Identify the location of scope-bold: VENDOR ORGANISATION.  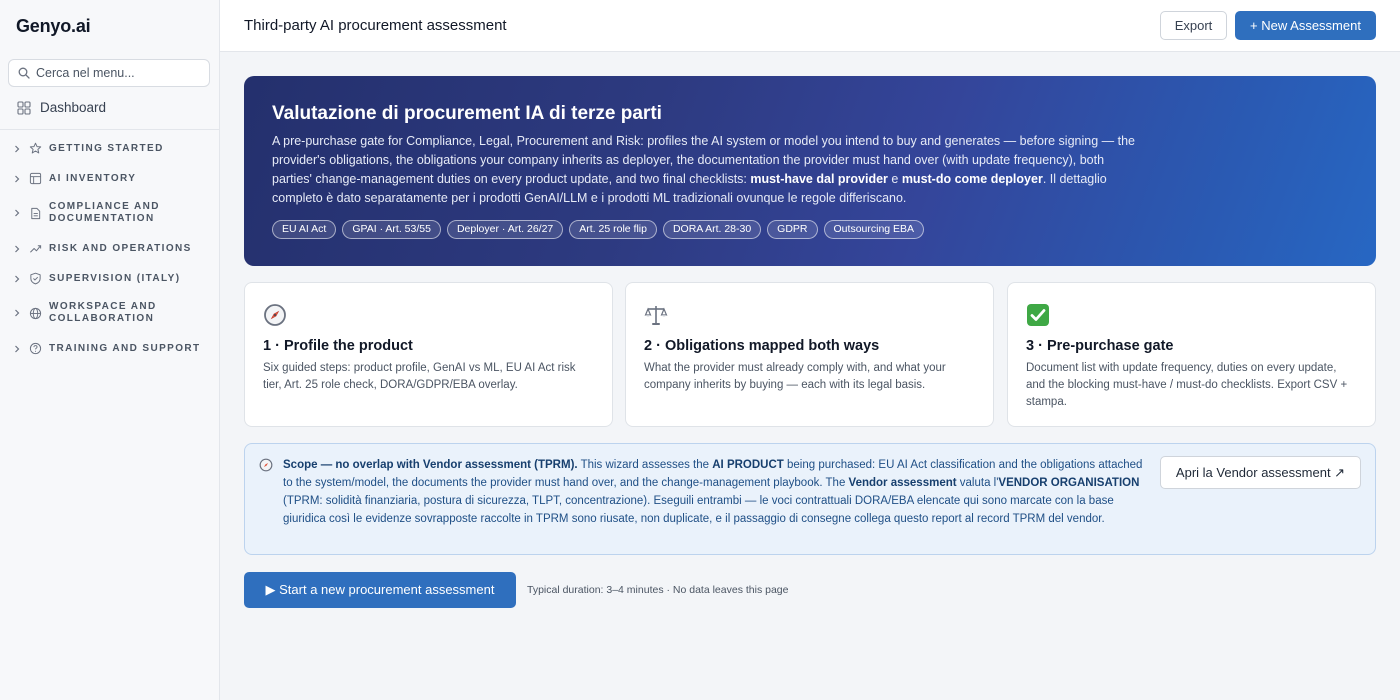
(1069, 483).